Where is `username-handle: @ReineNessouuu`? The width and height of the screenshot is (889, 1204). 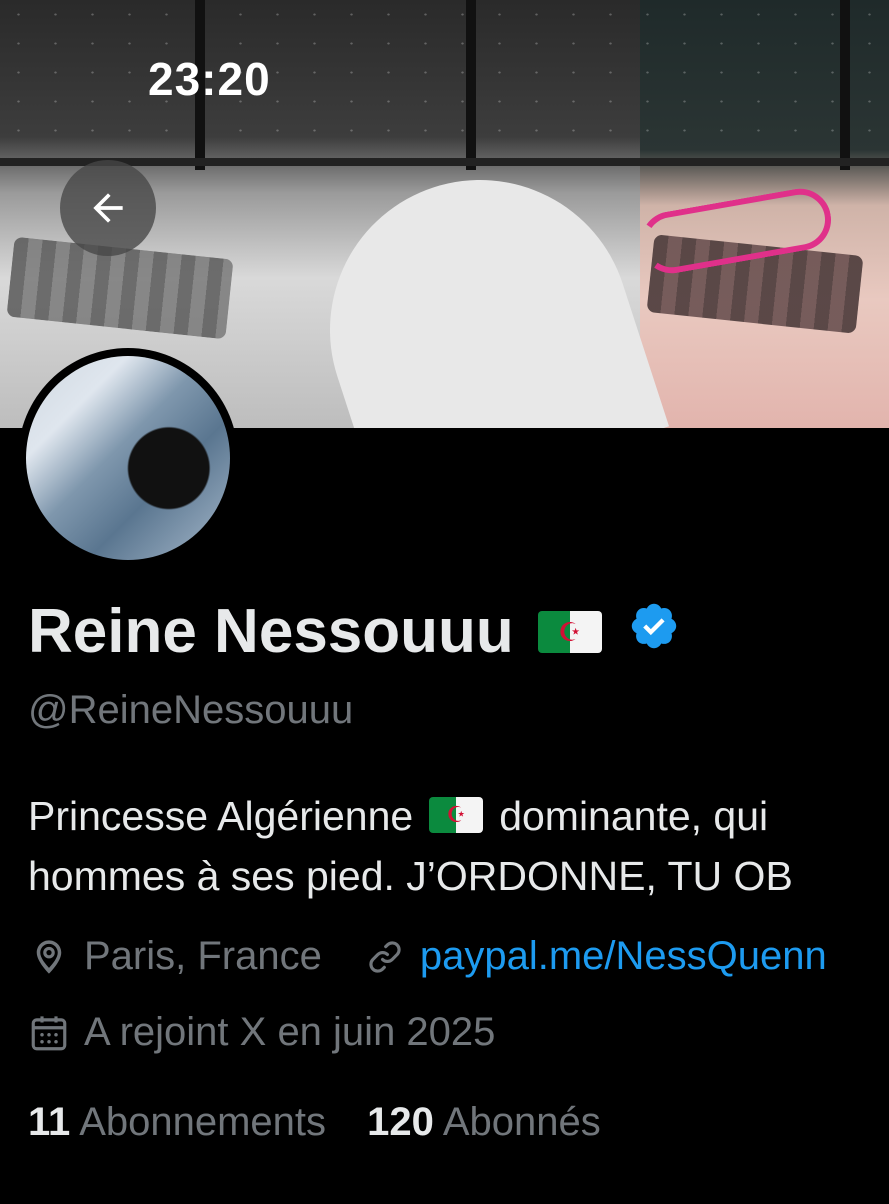 username-handle: @ReineNessouuu is located at coordinates (191, 710).